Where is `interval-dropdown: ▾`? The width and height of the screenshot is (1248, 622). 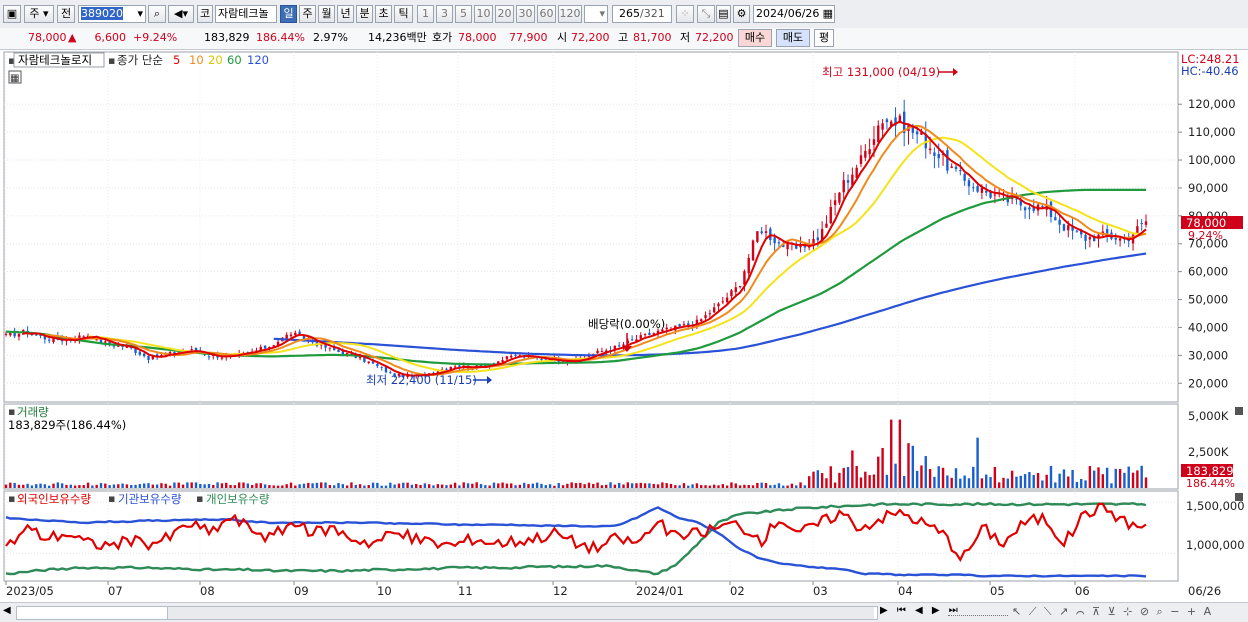
interval-dropdown: ▾ is located at coordinates (596, 14).